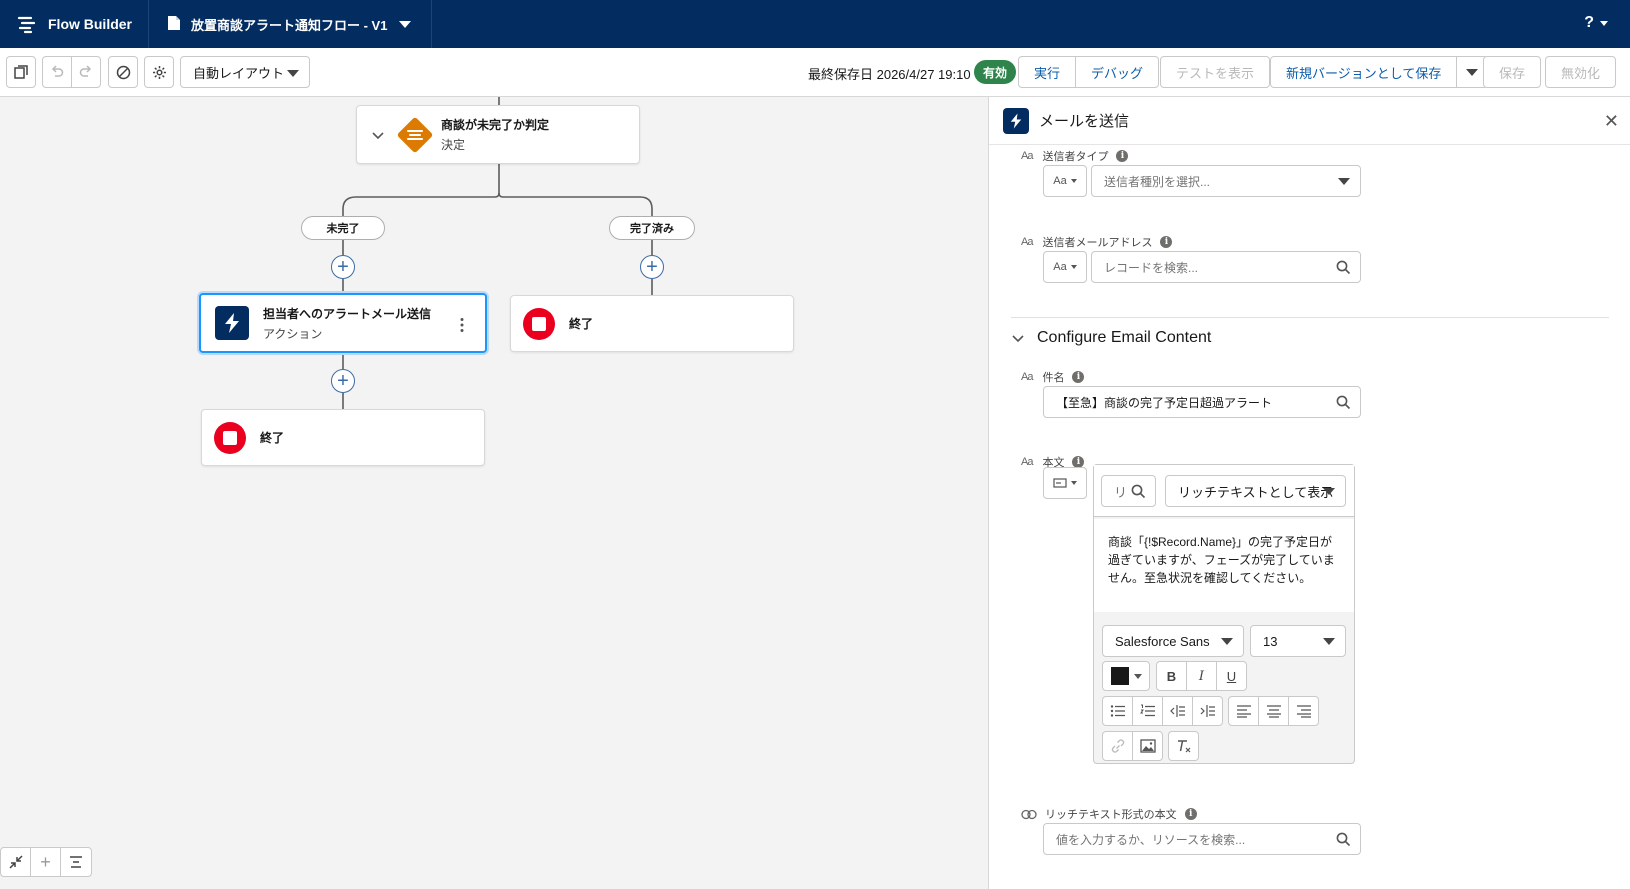  What do you see at coordinates (1183, 746) in the screenshot?
I see `clear-formatting-button` at bounding box center [1183, 746].